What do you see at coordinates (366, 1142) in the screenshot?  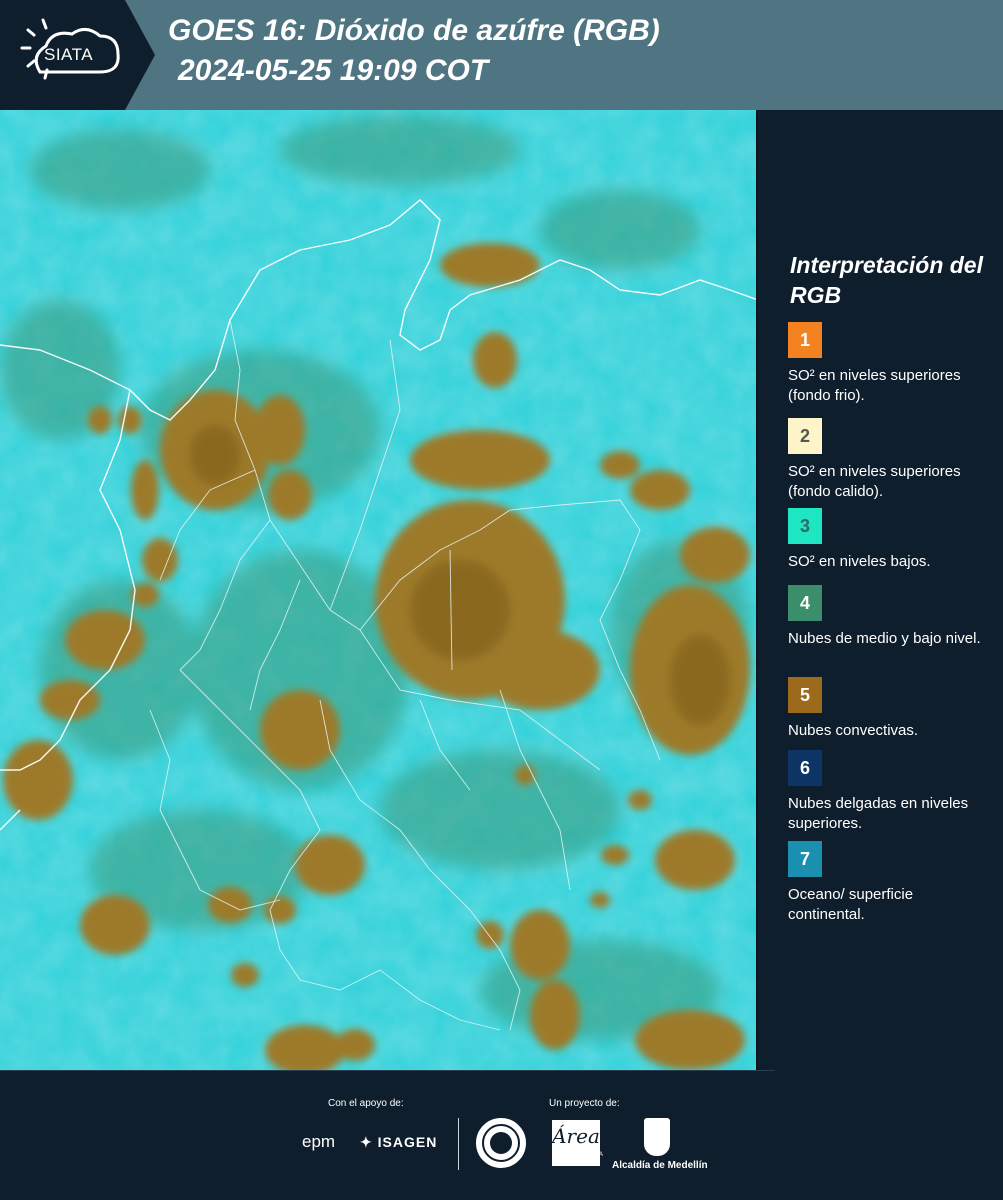 I see `isagen-mark-icon: ✦` at bounding box center [366, 1142].